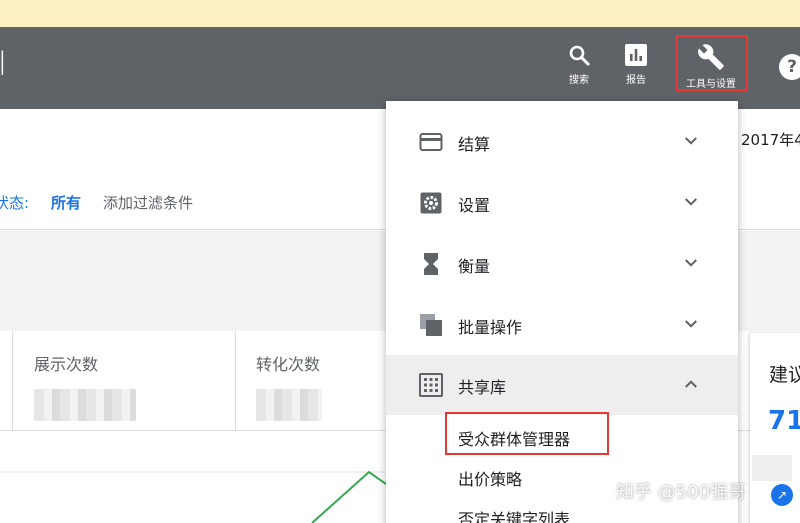 The image size is (800, 523). Describe the element at coordinates (482, 387) in the screenshot. I see `menu-item-label: 共享库` at that location.